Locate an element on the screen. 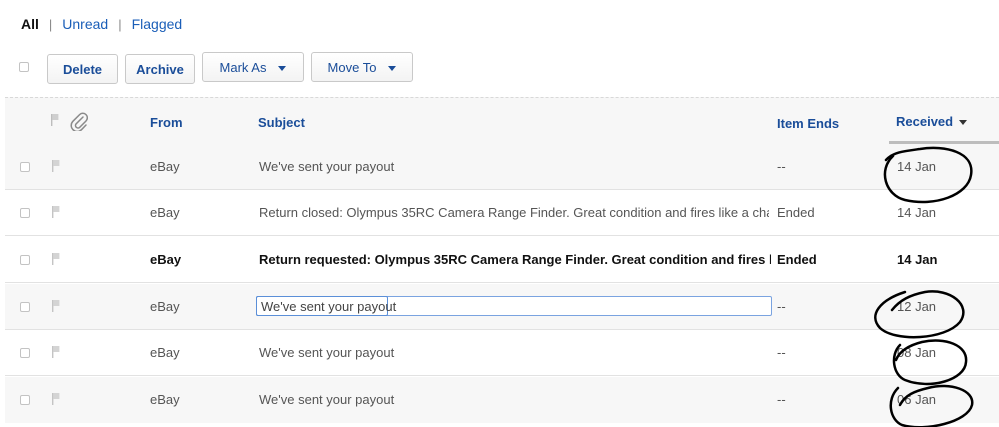 This screenshot has width=999, height=427. column-from: From is located at coordinates (166, 122).